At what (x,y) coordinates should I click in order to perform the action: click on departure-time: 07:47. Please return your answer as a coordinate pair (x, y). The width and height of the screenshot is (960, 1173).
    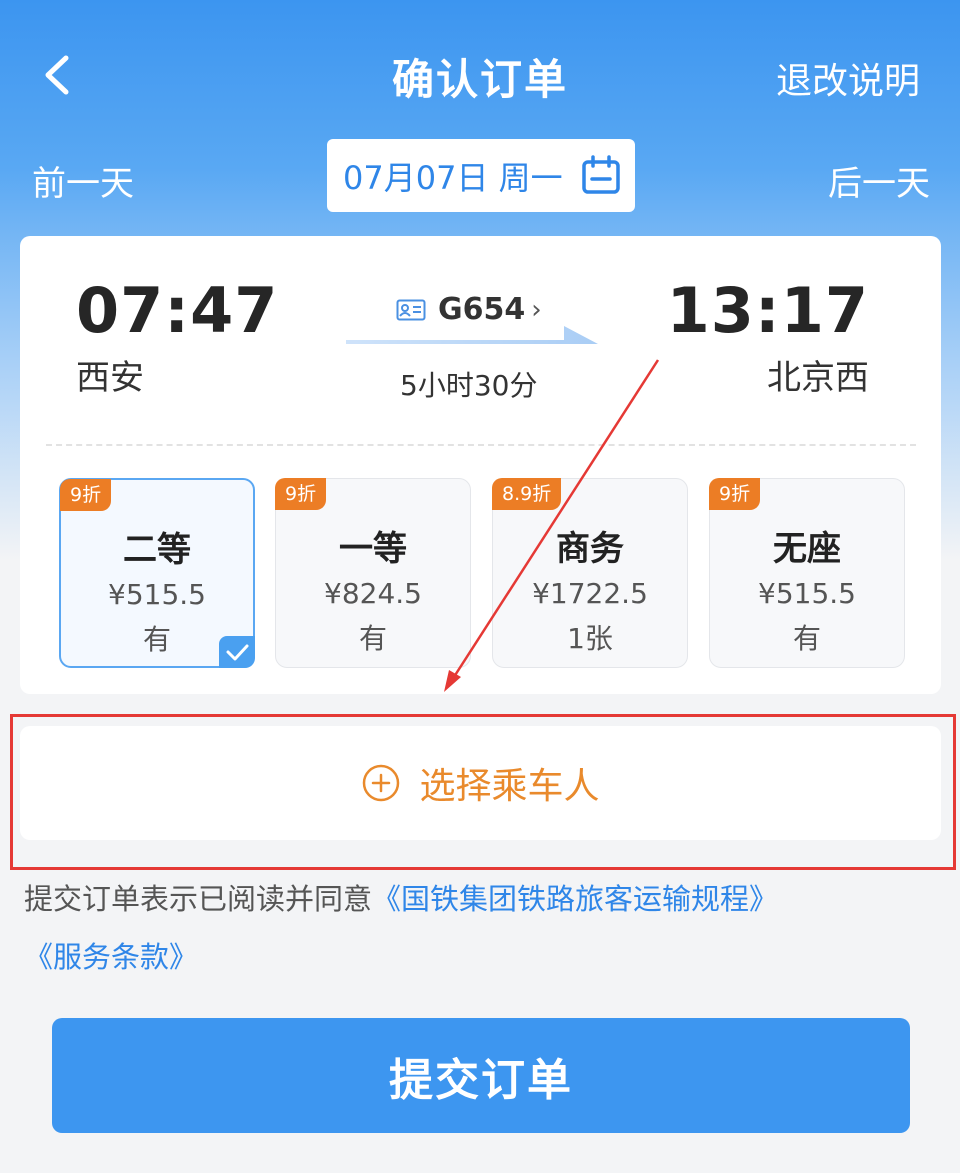
    Looking at the image, I should click on (177, 310).